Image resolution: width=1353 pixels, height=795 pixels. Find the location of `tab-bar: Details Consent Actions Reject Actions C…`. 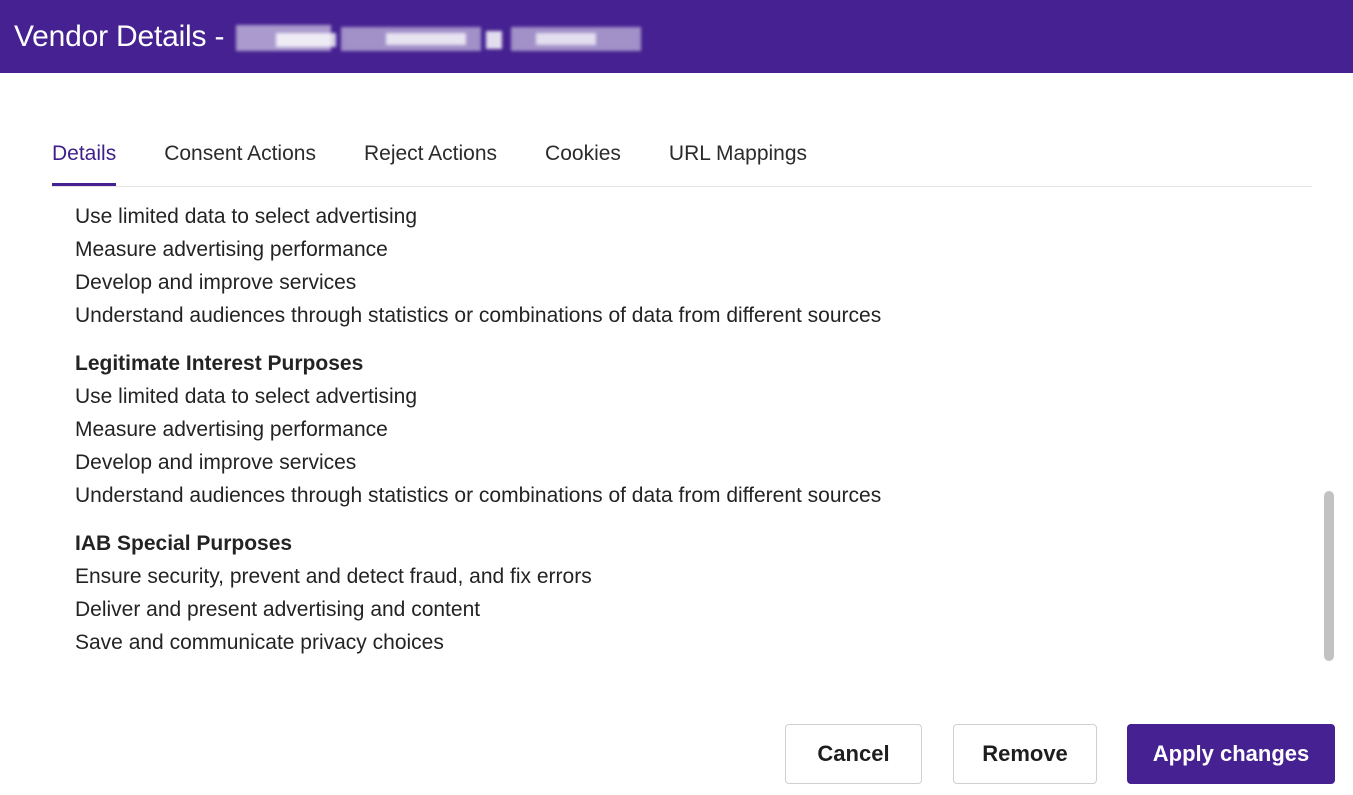

tab-bar: Details Consent Actions Reject Actions C… is located at coordinates (682, 153).